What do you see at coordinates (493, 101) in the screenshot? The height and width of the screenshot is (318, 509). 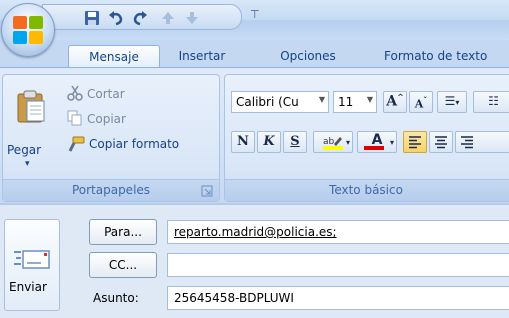 I see `numbered-list-icon: ☷` at bounding box center [493, 101].